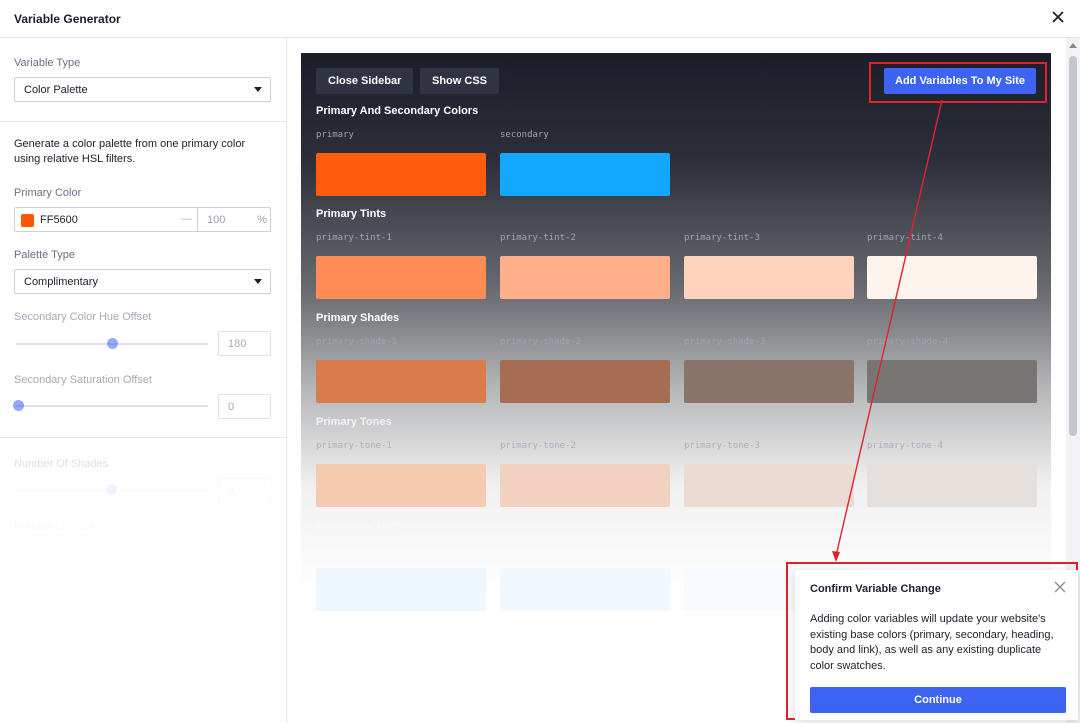 This screenshot has height=723, width=1080. I want to click on primary-color-label: Primary Color, so click(48, 193).